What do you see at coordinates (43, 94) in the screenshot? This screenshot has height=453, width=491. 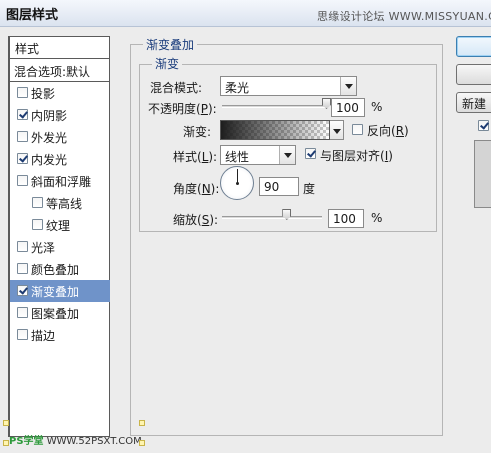 I see `effect-label: 投影` at bounding box center [43, 94].